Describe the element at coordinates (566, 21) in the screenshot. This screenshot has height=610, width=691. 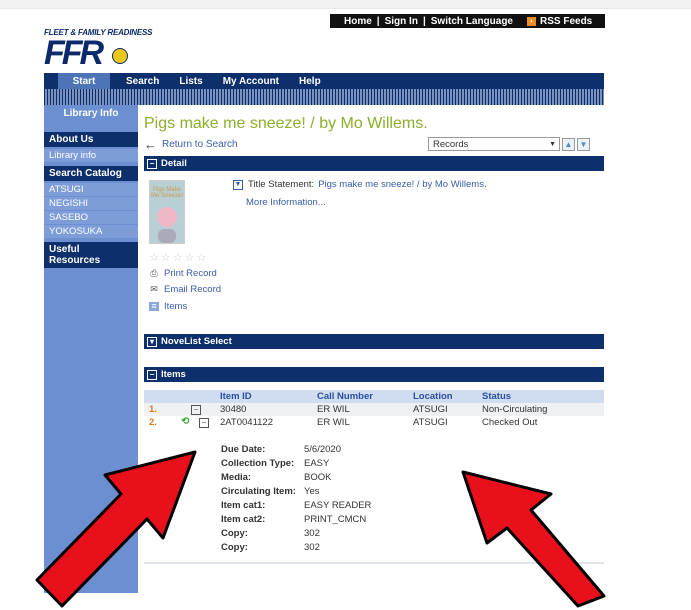
I see `rss-label: RSS Feeds` at that location.